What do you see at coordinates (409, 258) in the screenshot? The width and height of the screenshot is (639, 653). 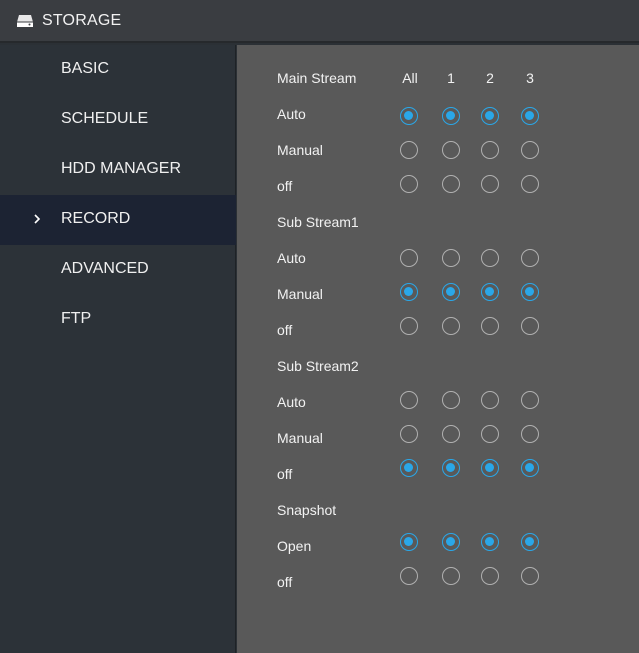 I see `sub-stream1-auto-radio-all` at bounding box center [409, 258].